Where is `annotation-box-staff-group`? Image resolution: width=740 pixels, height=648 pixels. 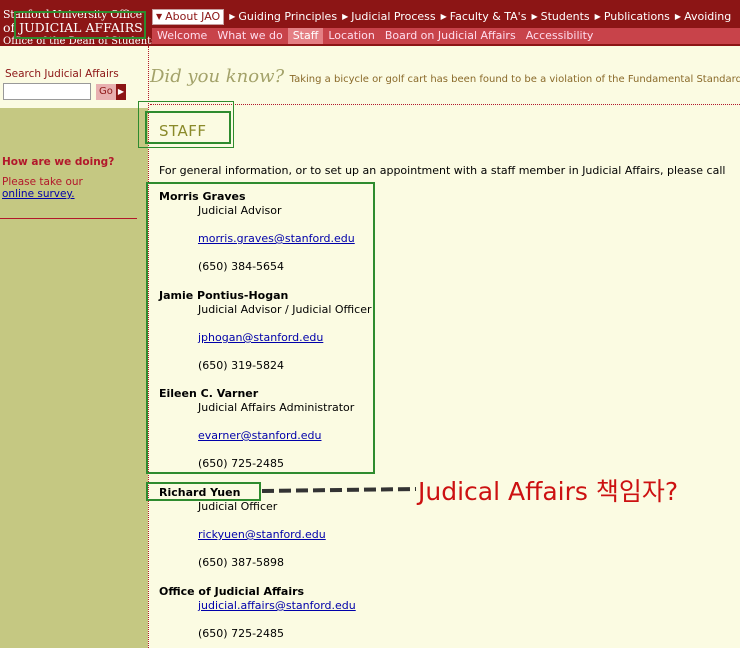 annotation-box-staff-group is located at coordinates (260, 328).